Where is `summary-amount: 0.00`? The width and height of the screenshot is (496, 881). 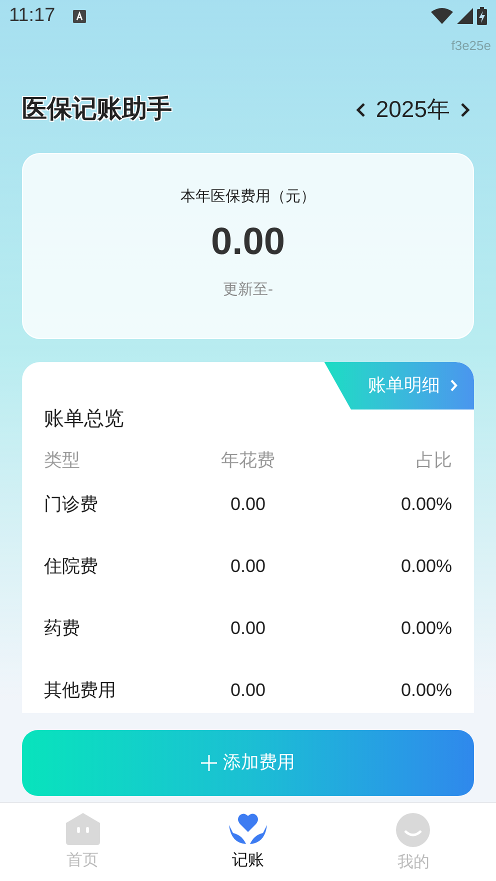 summary-amount: 0.00 is located at coordinates (248, 242).